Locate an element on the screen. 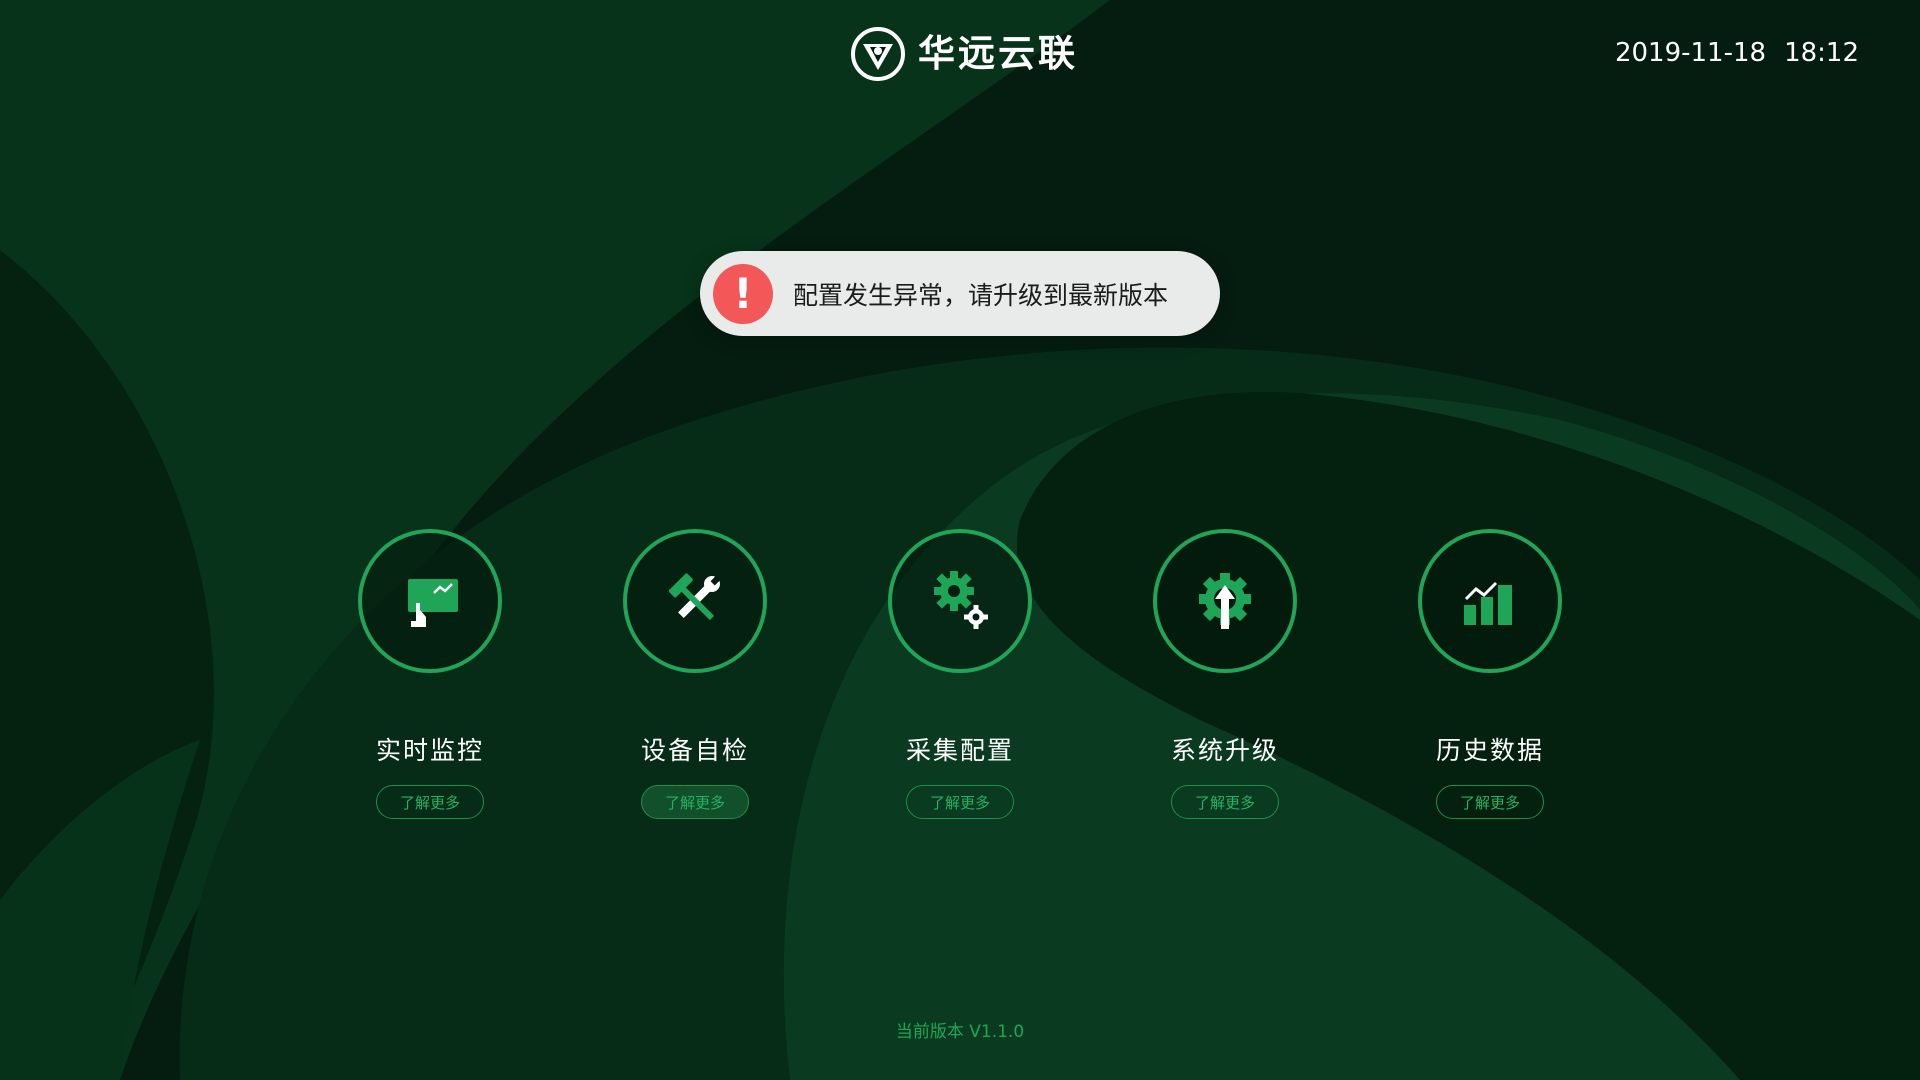 The width and height of the screenshot is (1920, 1080). time-text: 18:12 is located at coordinates (1821, 53).